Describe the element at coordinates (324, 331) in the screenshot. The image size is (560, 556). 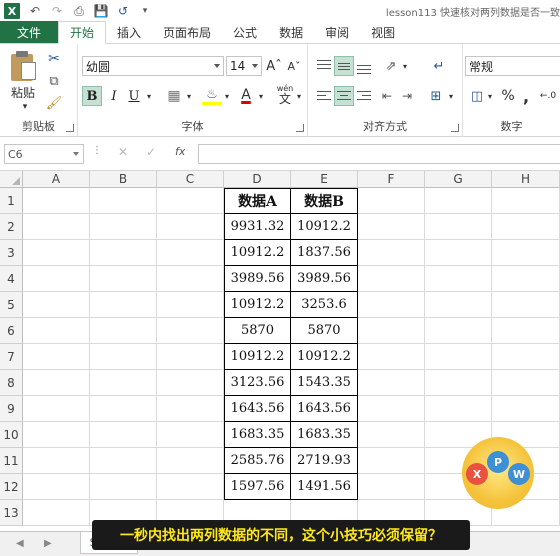
I see `cell-e6: 5870` at that location.